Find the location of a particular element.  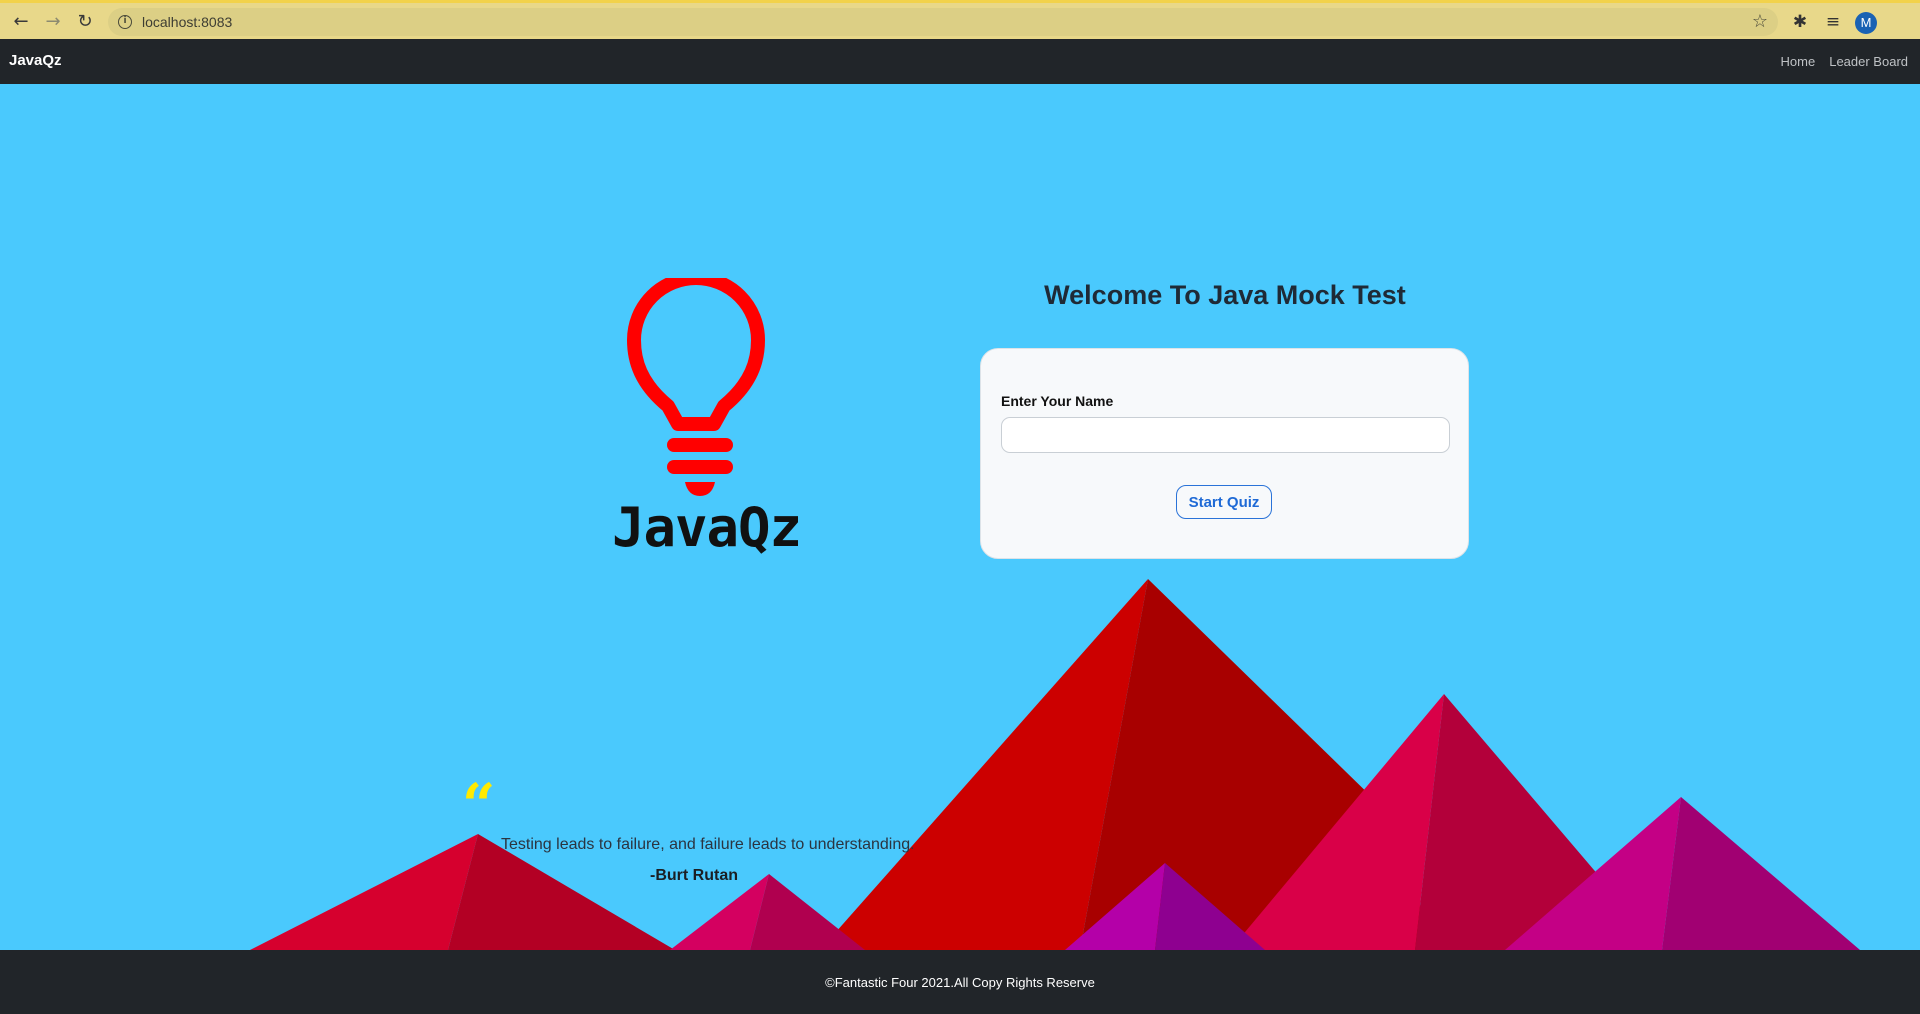

quote-author: -Burt Rutan is located at coordinates (694, 875).